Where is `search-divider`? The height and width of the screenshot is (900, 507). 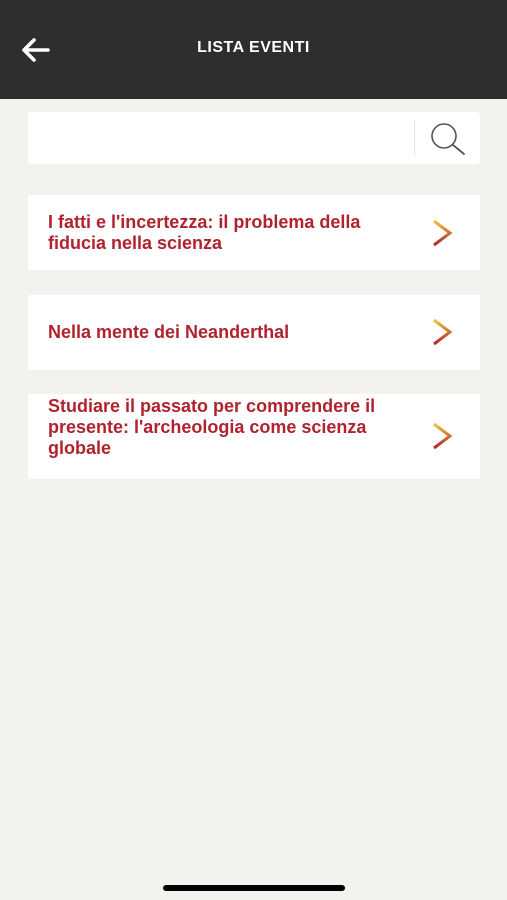 search-divider is located at coordinates (414, 138).